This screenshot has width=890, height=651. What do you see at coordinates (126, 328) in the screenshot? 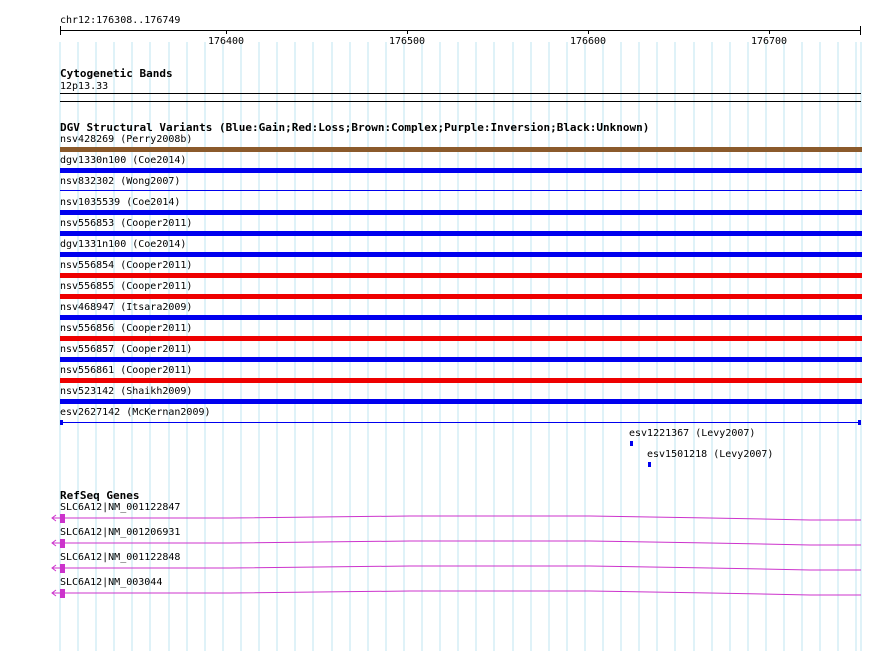
I see `variant-label: nsv556856 (Cooper2011)` at bounding box center [126, 328].